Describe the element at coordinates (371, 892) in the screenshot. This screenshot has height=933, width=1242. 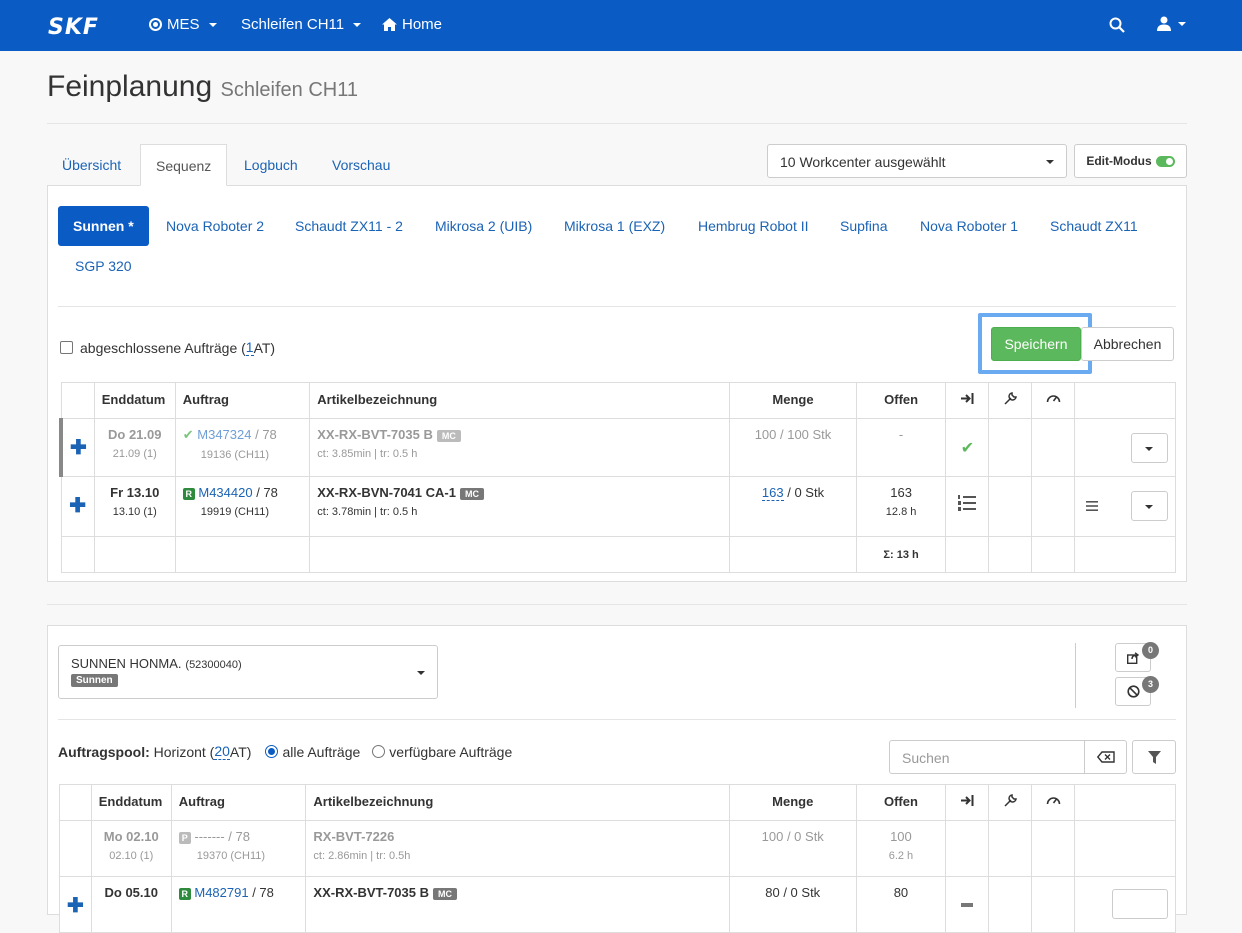
I see `article-name: XX-RX-BVT-7035 B` at that location.